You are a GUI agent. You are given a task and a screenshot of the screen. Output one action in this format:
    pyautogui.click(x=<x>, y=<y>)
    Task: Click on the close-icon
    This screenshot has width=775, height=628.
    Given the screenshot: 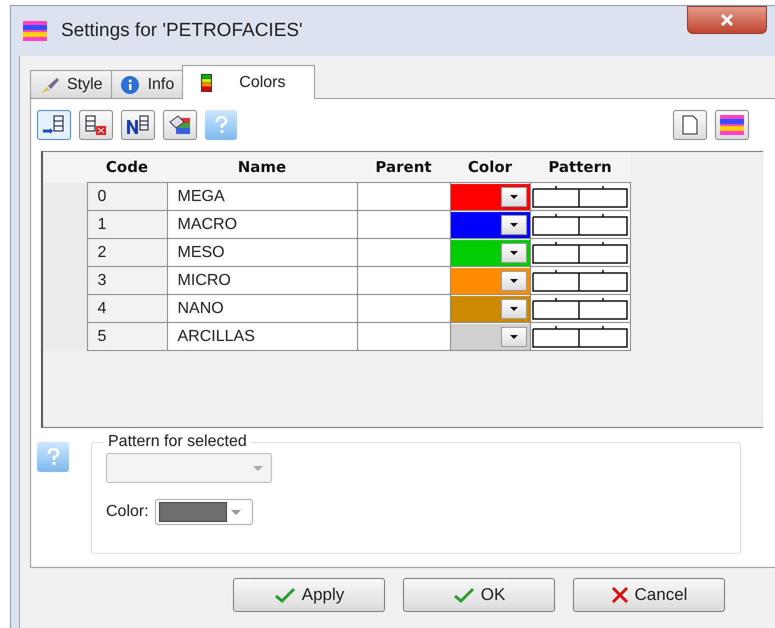 What is the action you would take?
    pyautogui.click(x=727, y=20)
    